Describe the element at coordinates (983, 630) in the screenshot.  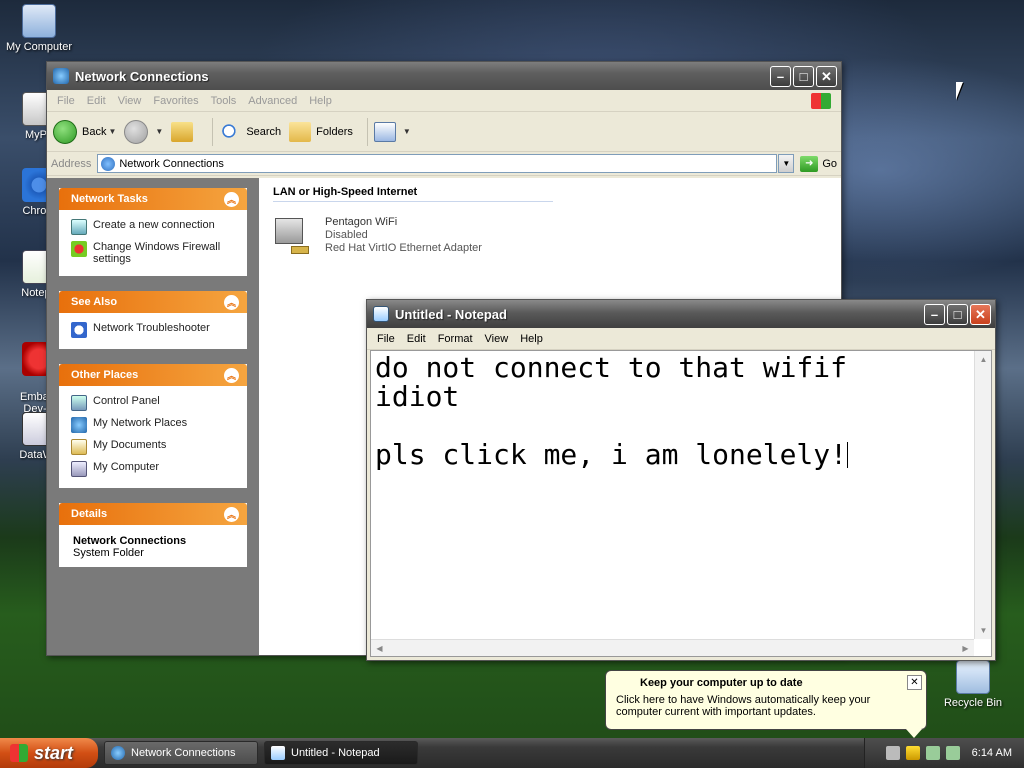
I see `scroll-down-icon: ▼` at that location.